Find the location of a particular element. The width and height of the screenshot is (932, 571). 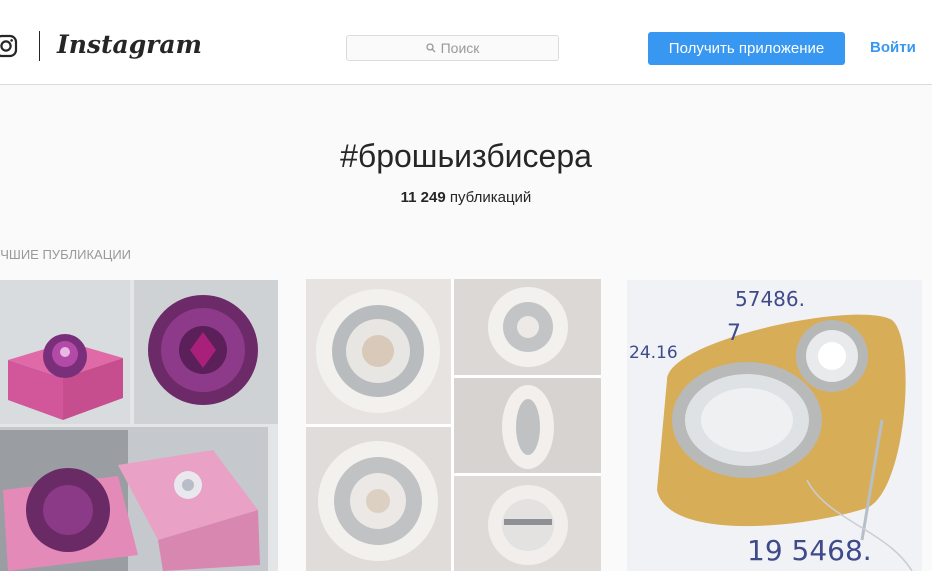

login-link: Войти is located at coordinates (893, 48).